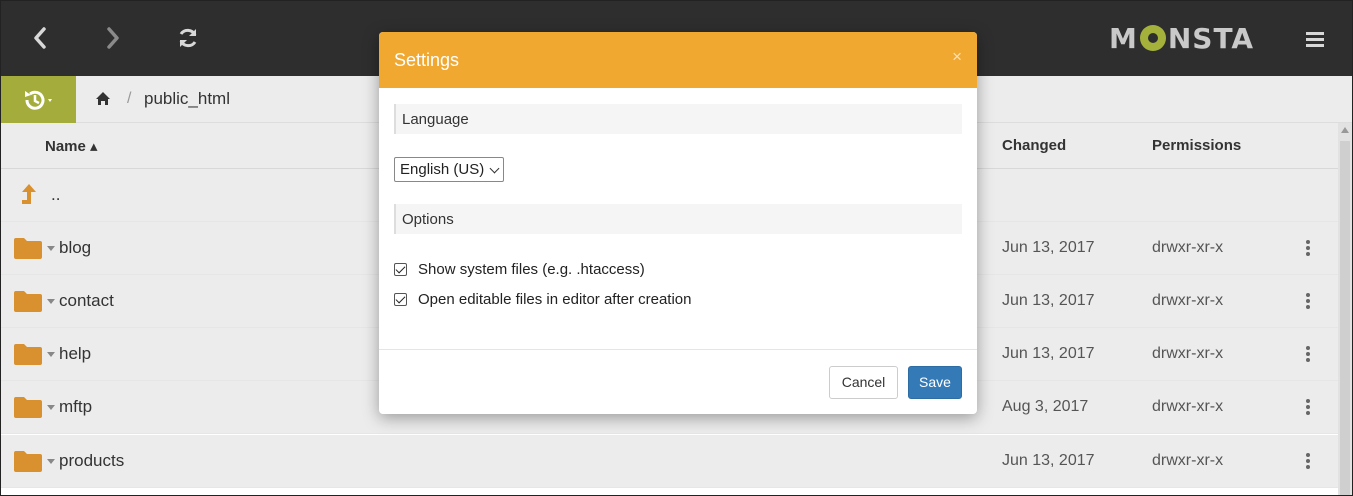 This screenshot has height=496, width=1353. I want to click on file-name: contact, so click(86, 300).